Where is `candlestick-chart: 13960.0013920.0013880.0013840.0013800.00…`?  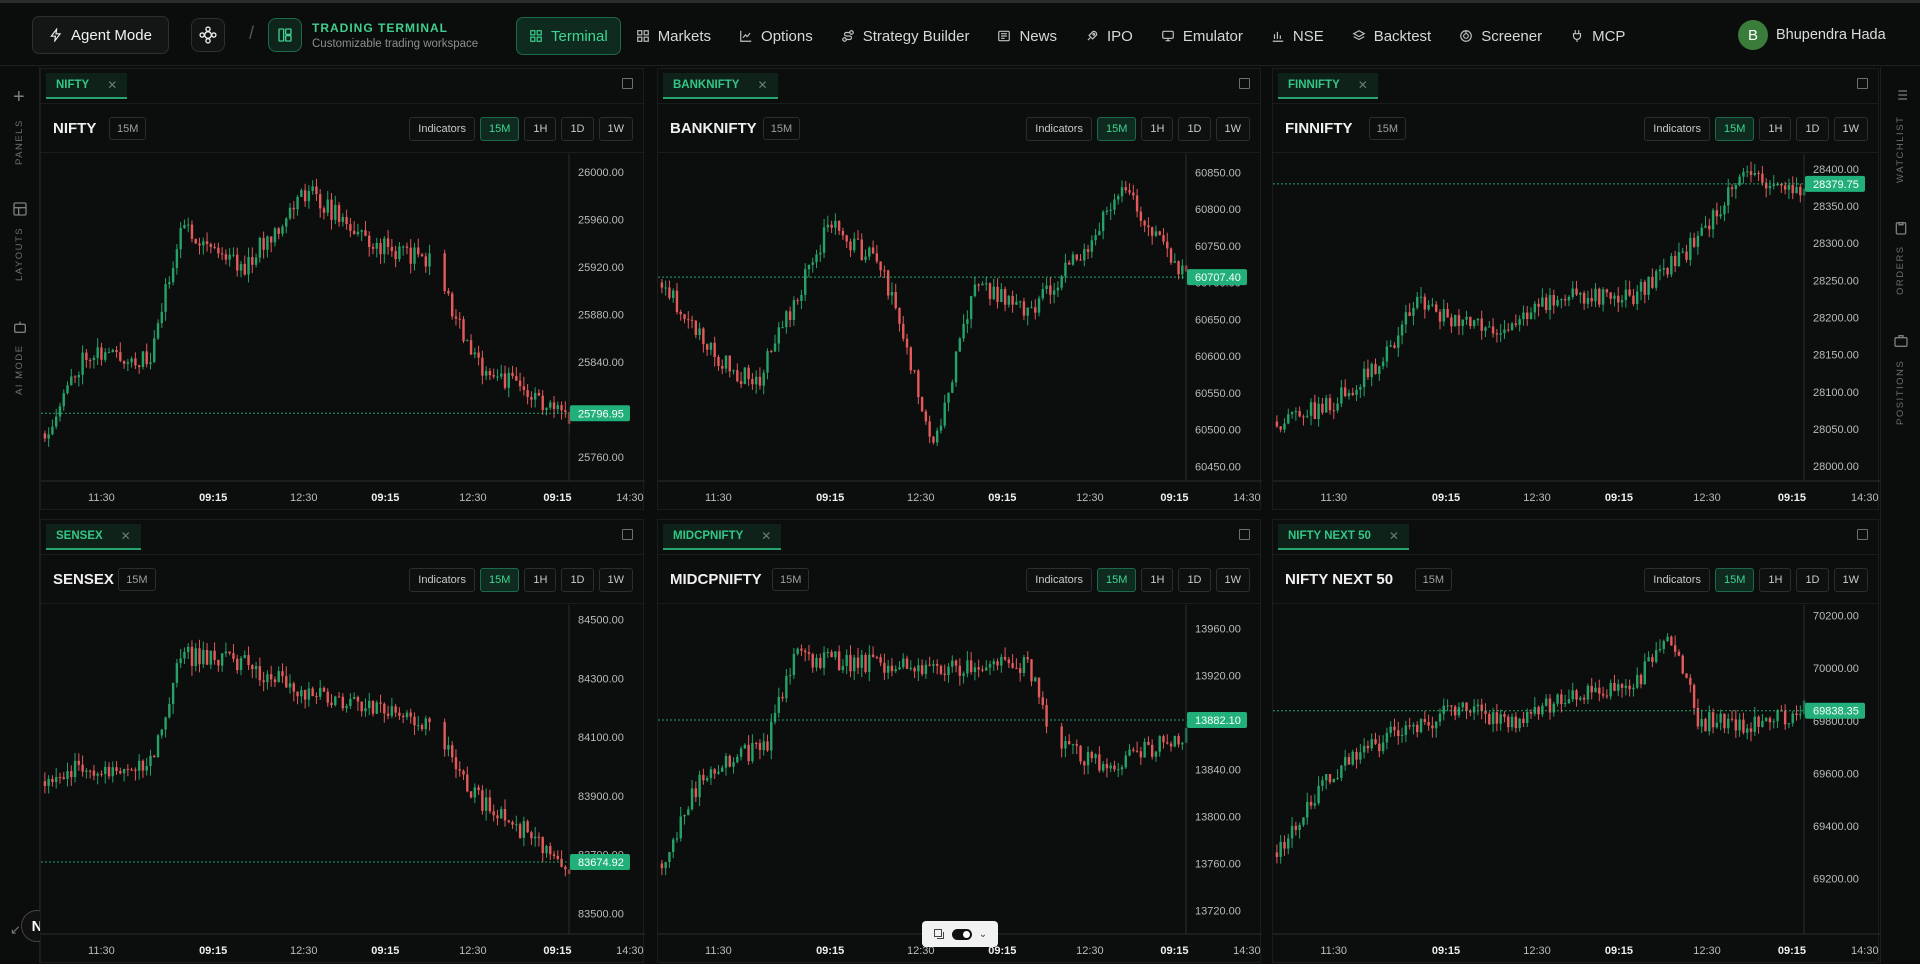 candlestick-chart: 13960.0013920.0013880.0013840.0013800.00… is located at coordinates (960, 784).